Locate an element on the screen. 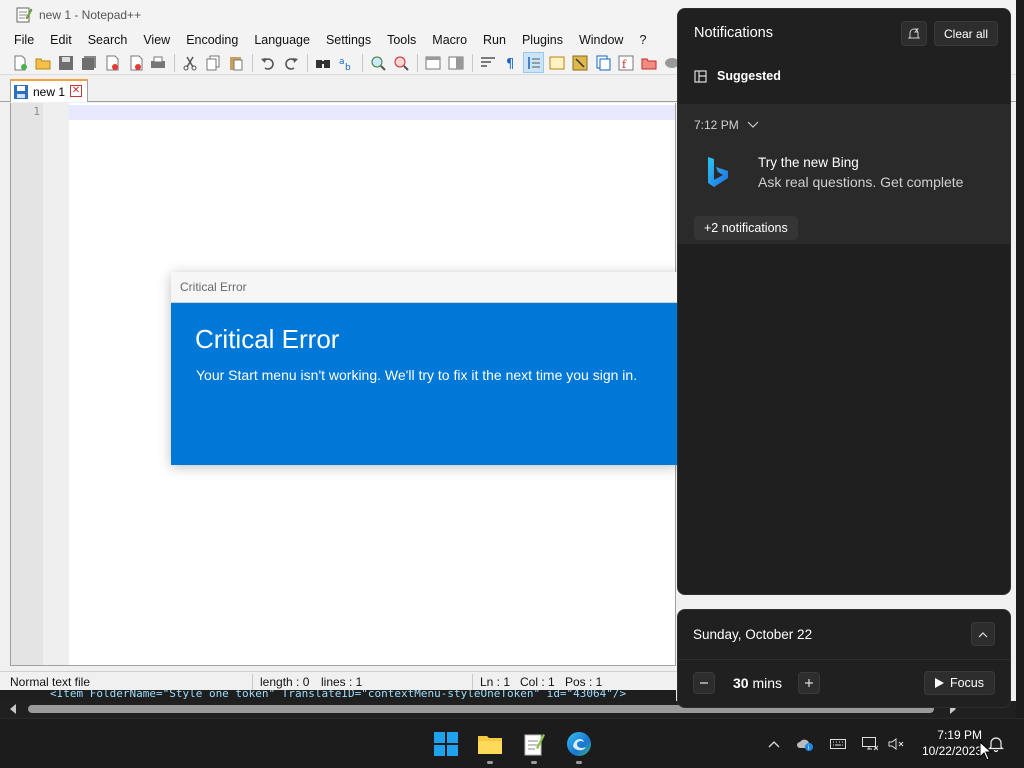 The height and width of the screenshot is (768, 1024). menu-run: Run is located at coordinates (494, 40).